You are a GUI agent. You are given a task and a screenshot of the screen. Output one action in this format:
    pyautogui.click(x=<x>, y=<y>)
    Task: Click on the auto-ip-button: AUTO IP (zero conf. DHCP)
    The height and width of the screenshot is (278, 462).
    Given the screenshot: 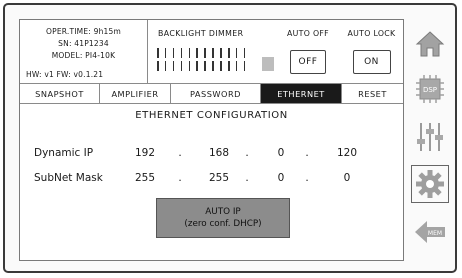 What is the action you would take?
    pyautogui.click(x=223, y=218)
    